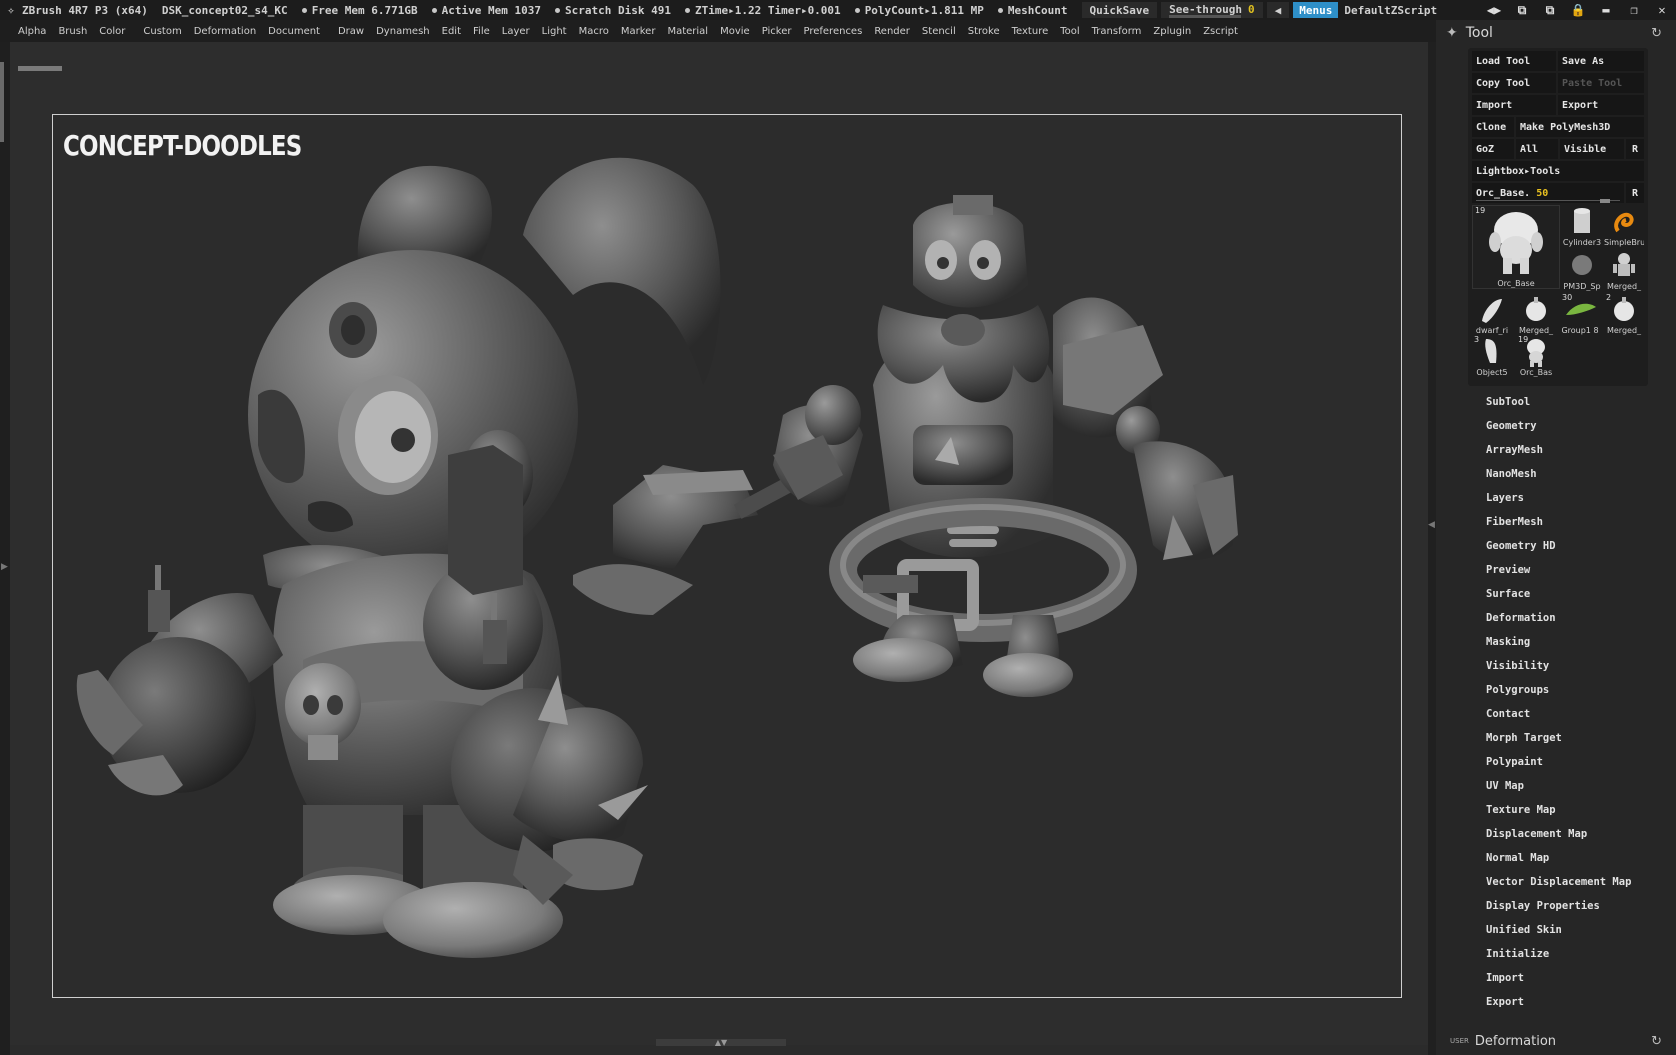 The image size is (1676, 1055). What do you see at coordinates (1516, 247) in the screenshot?
I see `tool-thumb-orc-base: 19 Orc_Base` at bounding box center [1516, 247].